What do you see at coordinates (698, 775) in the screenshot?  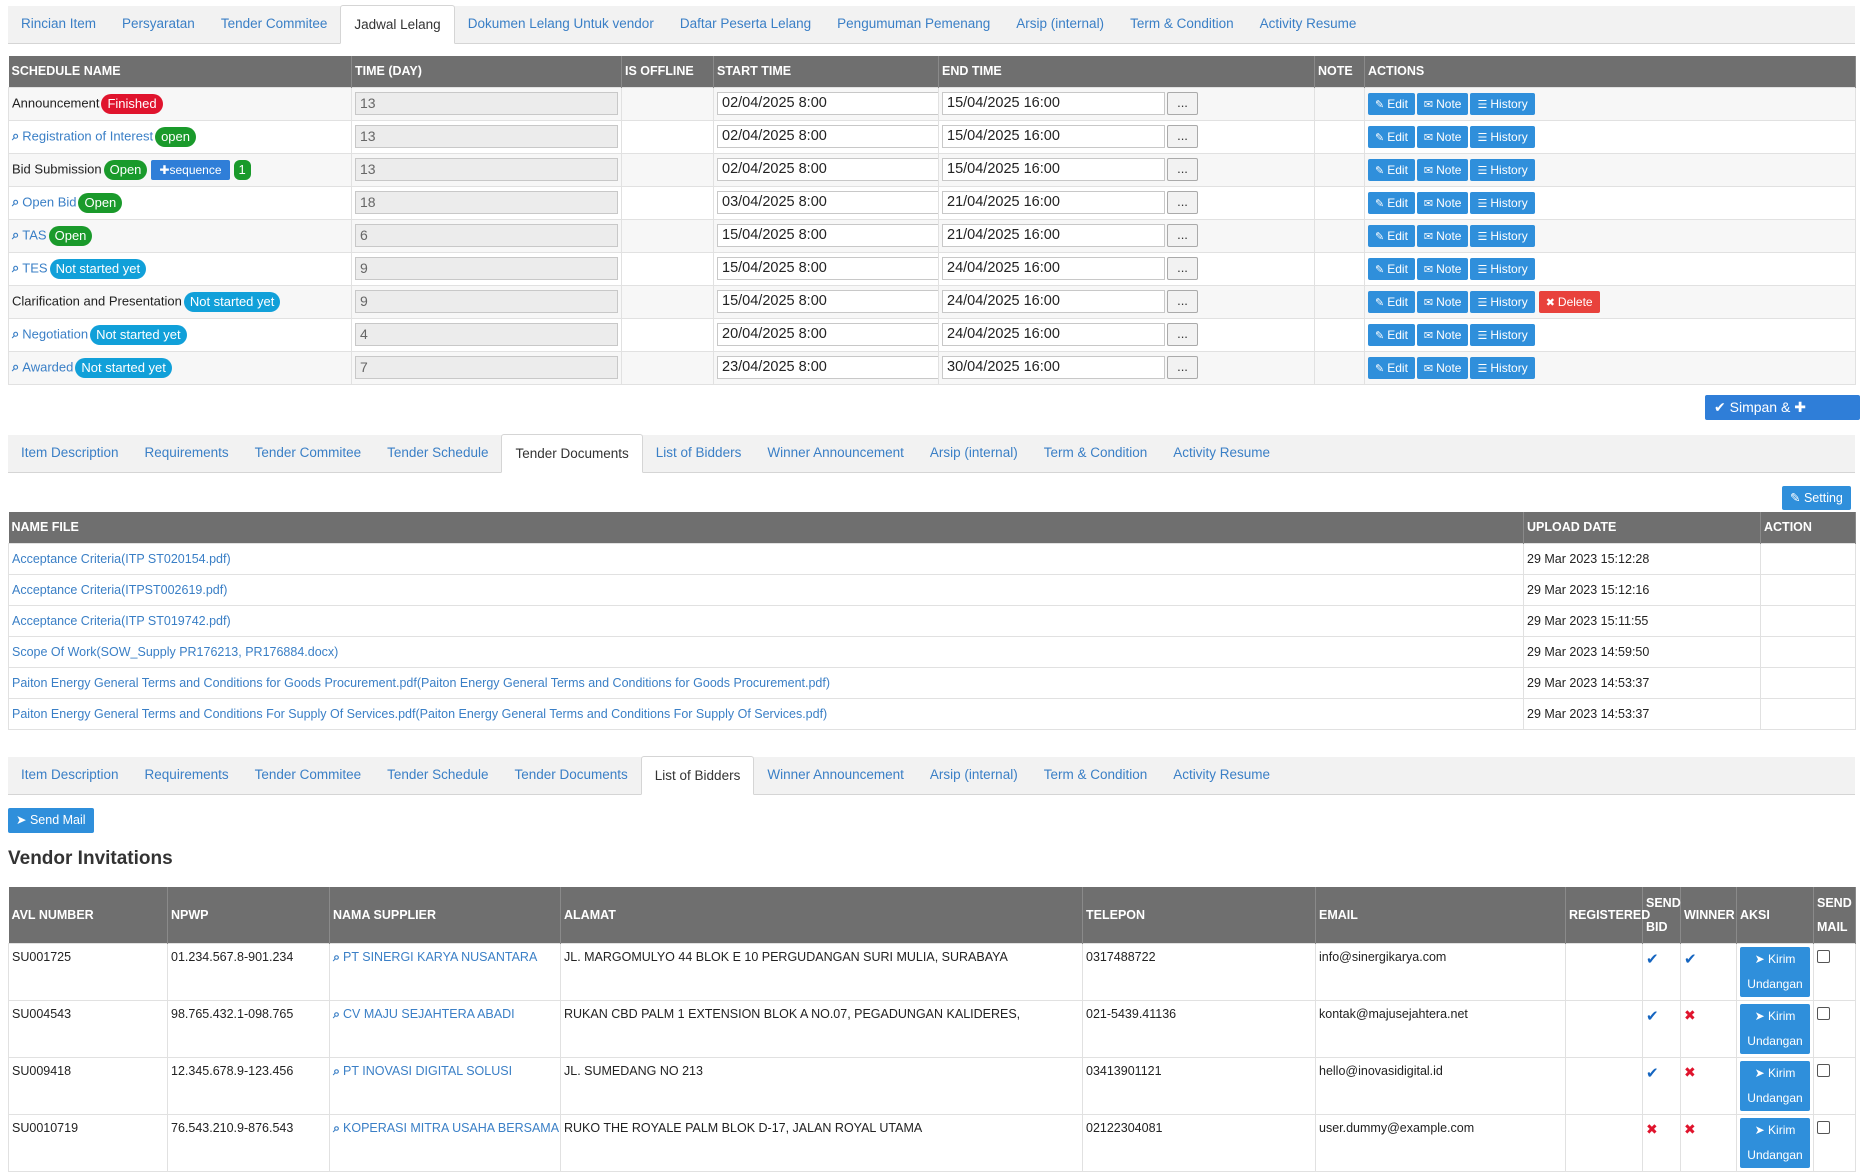 I see `tab-list-of-bidders: List of Bidders` at bounding box center [698, 775].